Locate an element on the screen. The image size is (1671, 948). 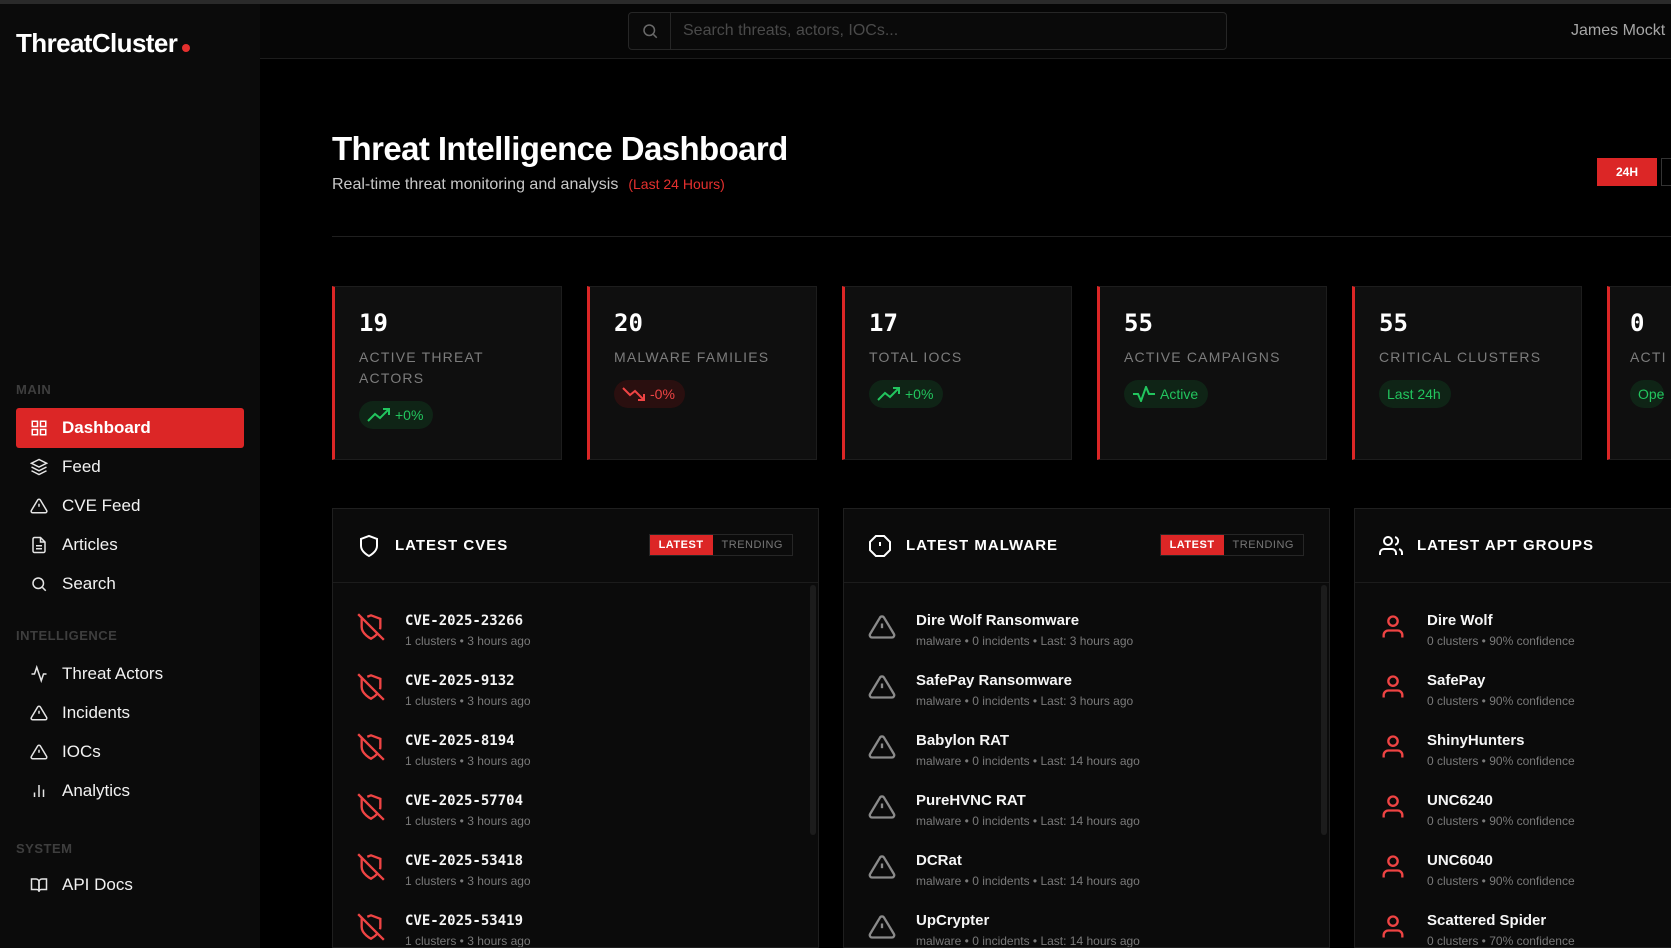
list-item: ShinyHunters 0 clusters • 90% confidence is located at coordinates (1513, 761).